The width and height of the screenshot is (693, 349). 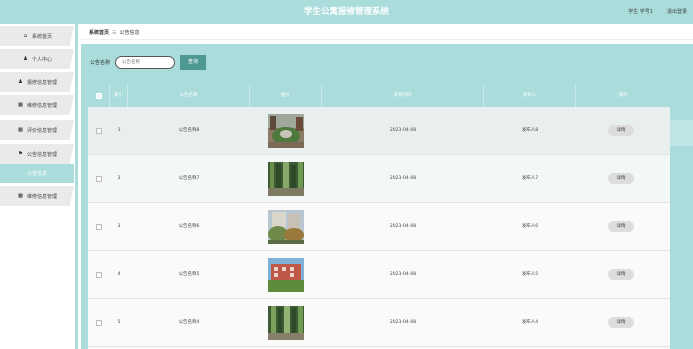 I want to click on table-row: 1 公告名称8 2023-04-08 发布人8 详情, so click(x=379, y=131).